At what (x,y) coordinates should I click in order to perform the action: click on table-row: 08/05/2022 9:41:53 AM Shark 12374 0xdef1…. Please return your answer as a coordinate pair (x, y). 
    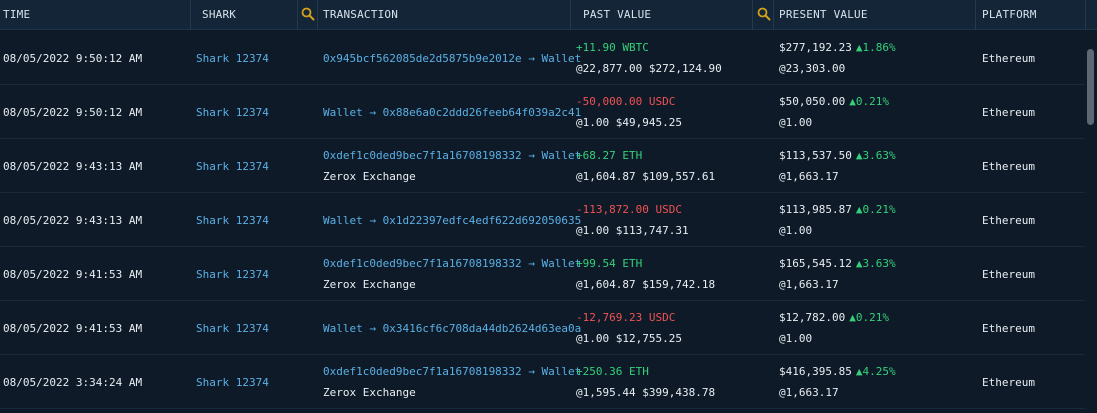
    Looking at the image, I should click on (542, 274).